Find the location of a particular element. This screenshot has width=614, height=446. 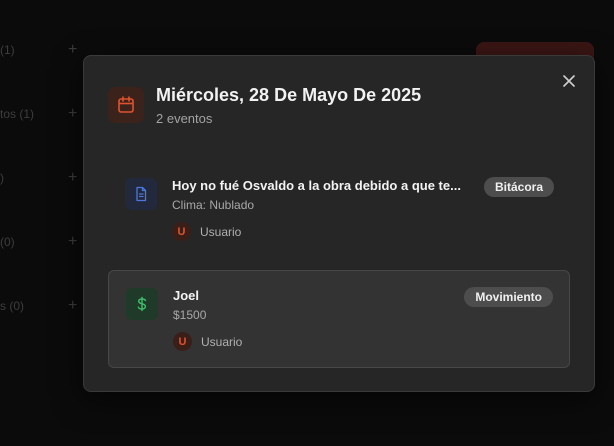

close-button is located at coordinates (569, 81).